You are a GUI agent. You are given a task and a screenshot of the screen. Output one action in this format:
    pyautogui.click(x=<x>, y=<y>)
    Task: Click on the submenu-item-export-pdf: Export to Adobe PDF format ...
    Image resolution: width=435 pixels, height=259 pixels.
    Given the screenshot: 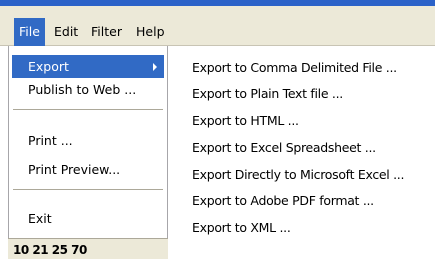 What is the action you would take?
    pyautogui.click(x=283, y=201)
    